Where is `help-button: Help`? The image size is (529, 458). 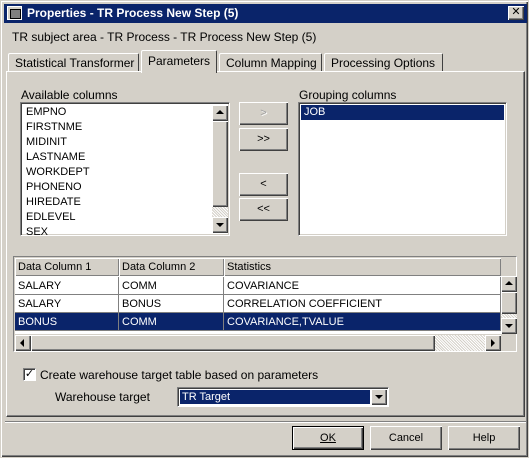
help-button: Help is located at coordinates (484, 438).